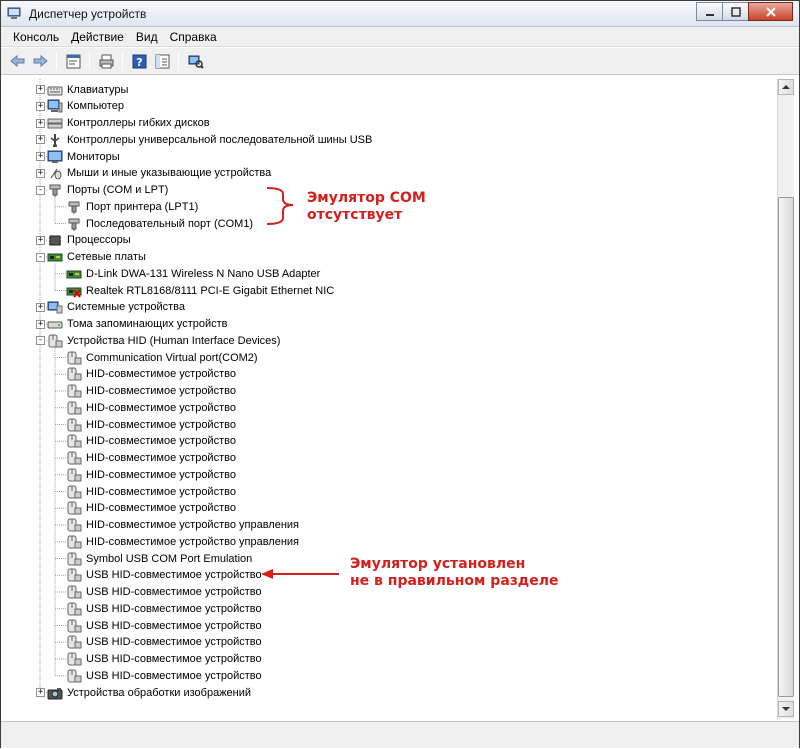  I want to click on annotation-com-missing: Эмулятор COM отсутствует, so click(366, 207).